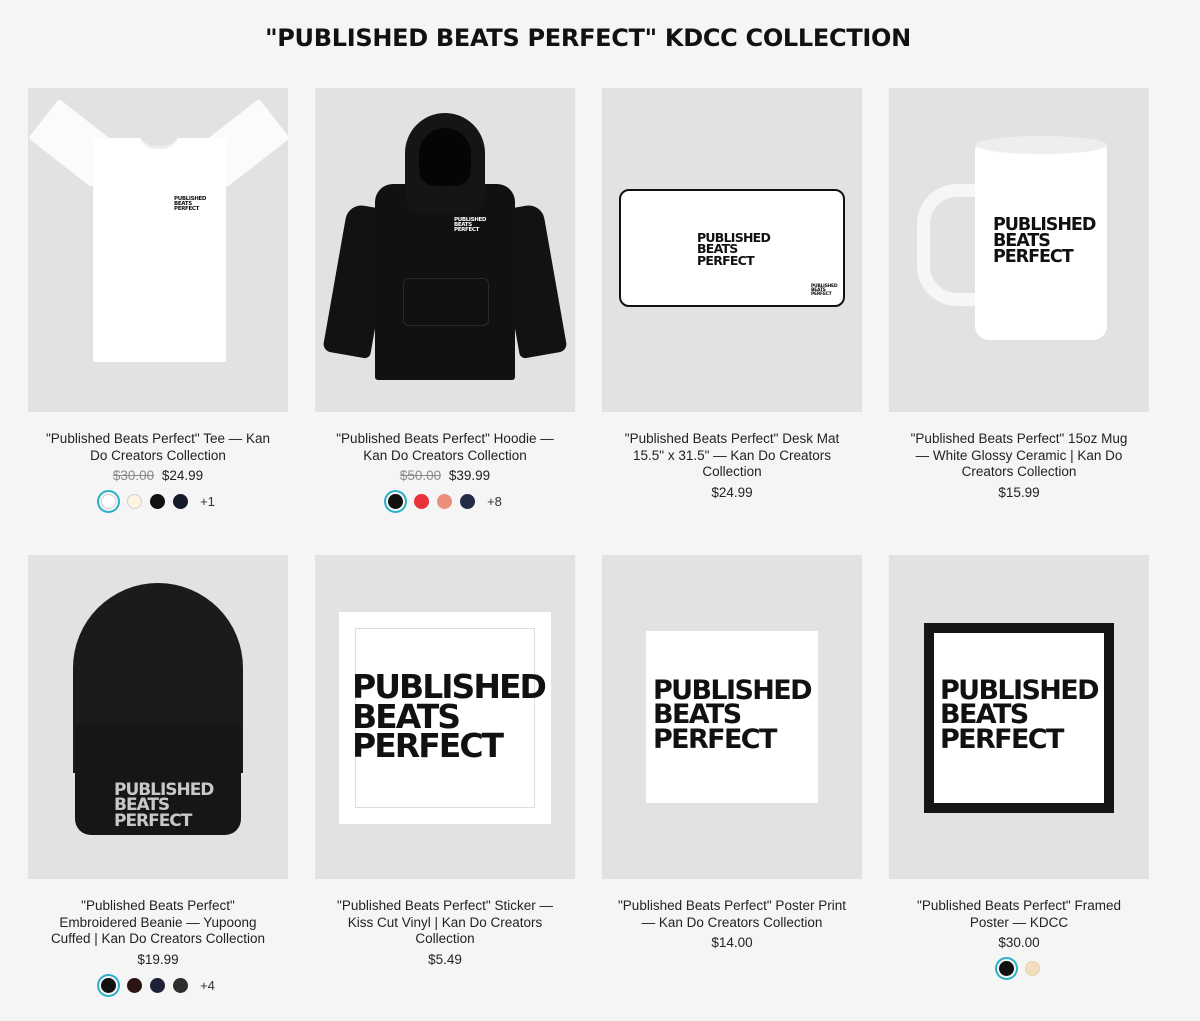 The image size is (1200, 1021). Describe the element at coordinates (158, 475) in the screenshot. I see `price-row: $30.00 $24.99` at that location.